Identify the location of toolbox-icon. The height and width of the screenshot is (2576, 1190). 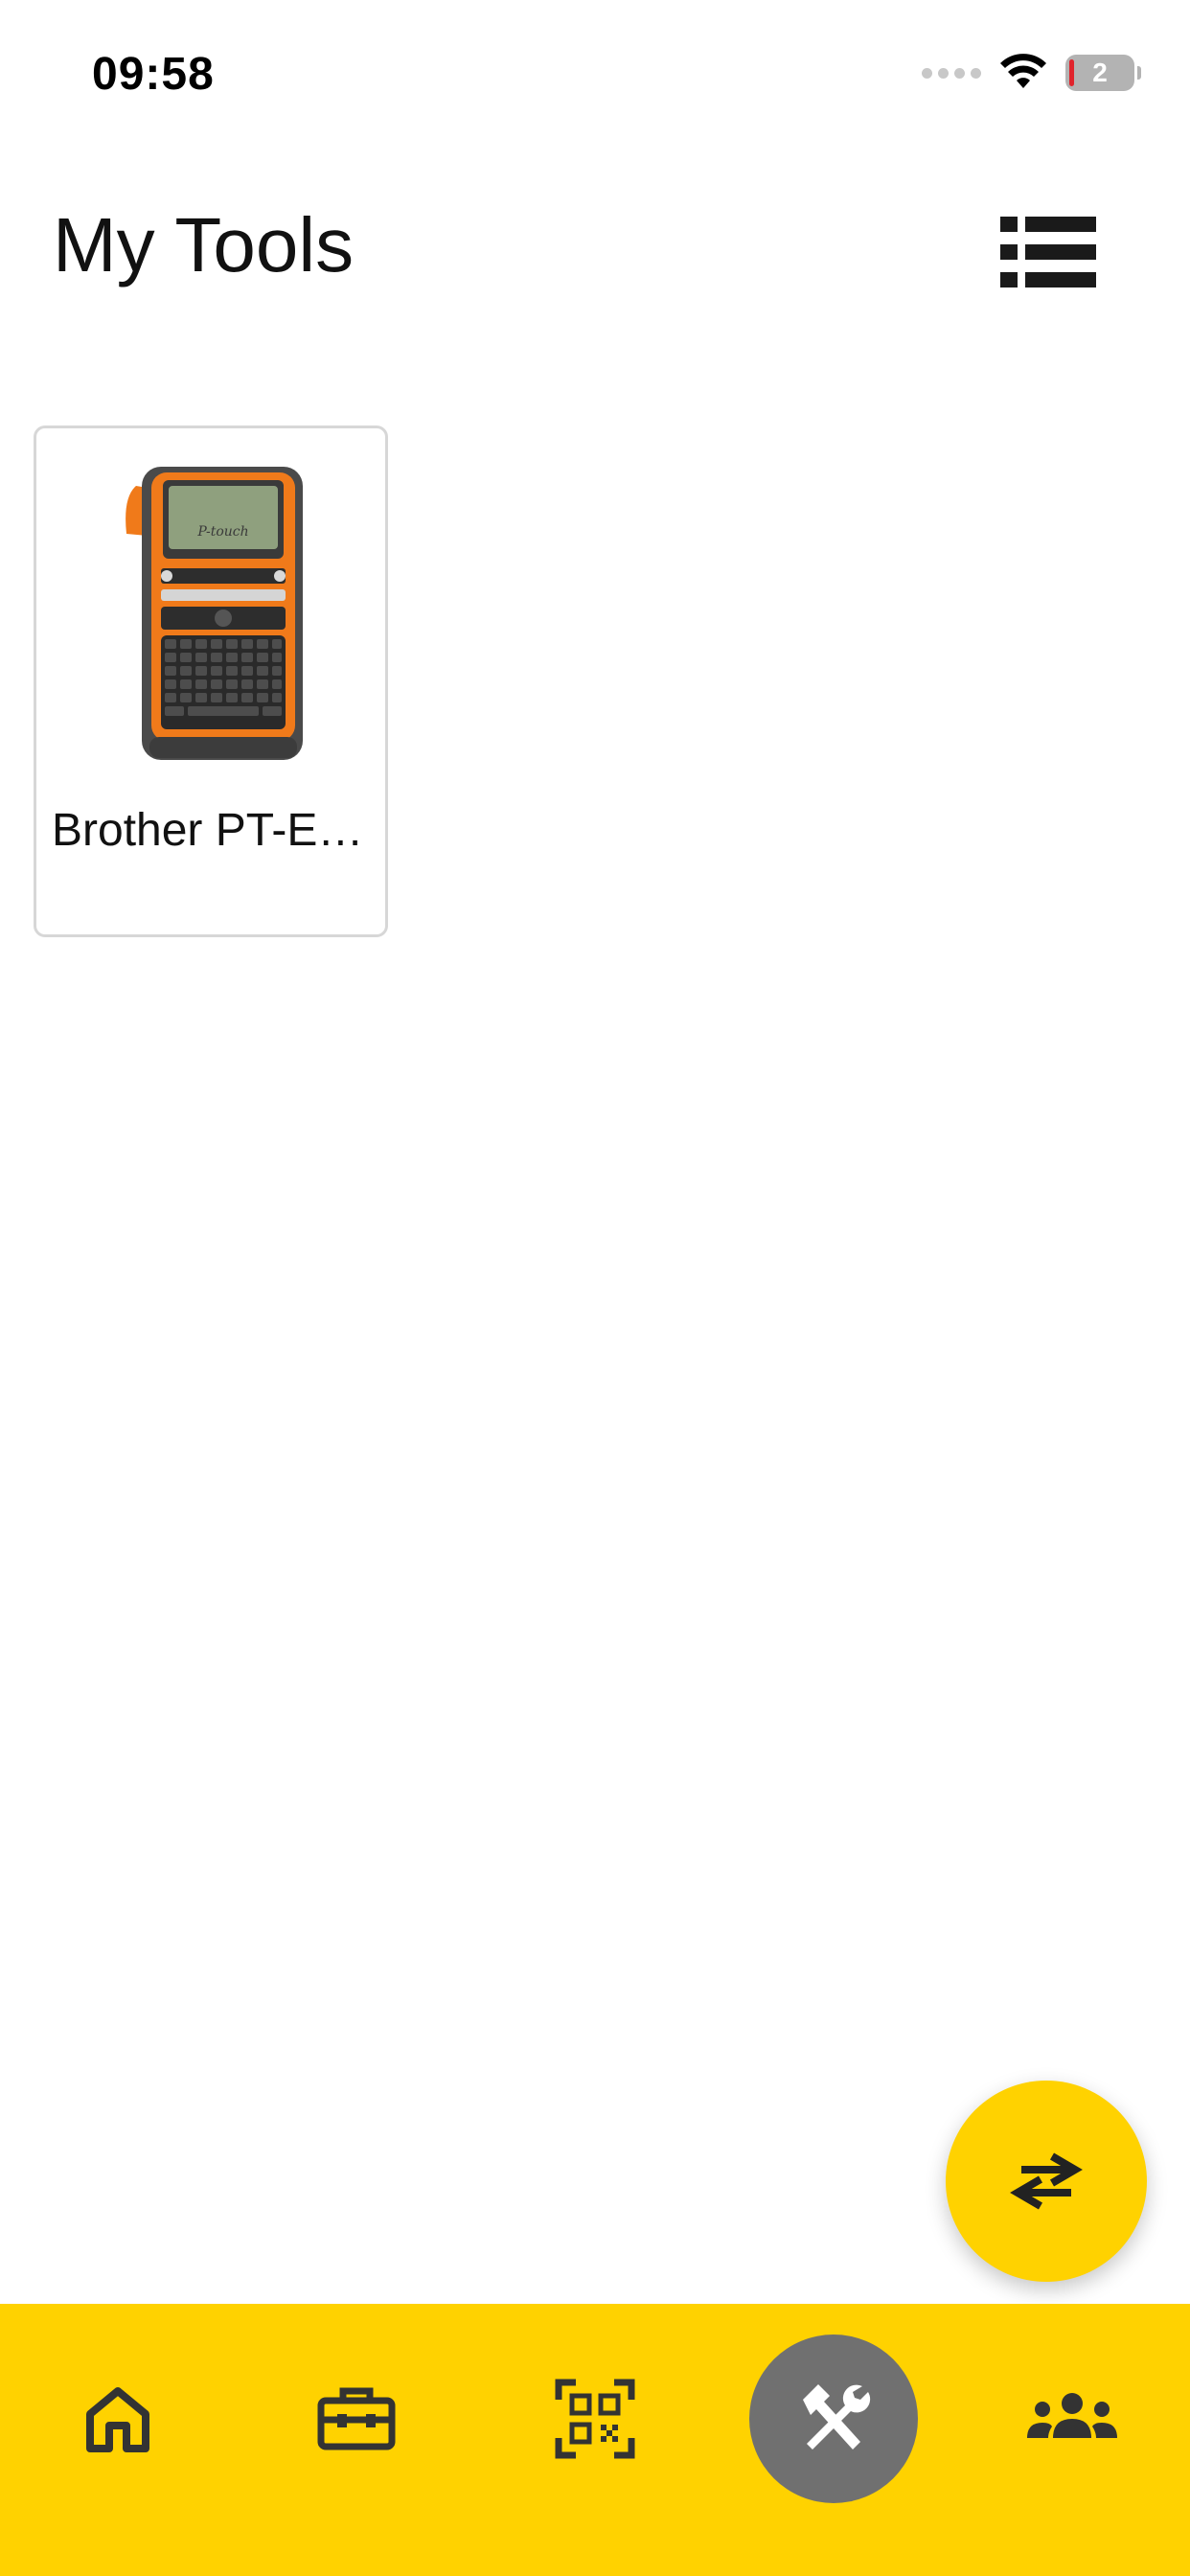
(357, 2418).